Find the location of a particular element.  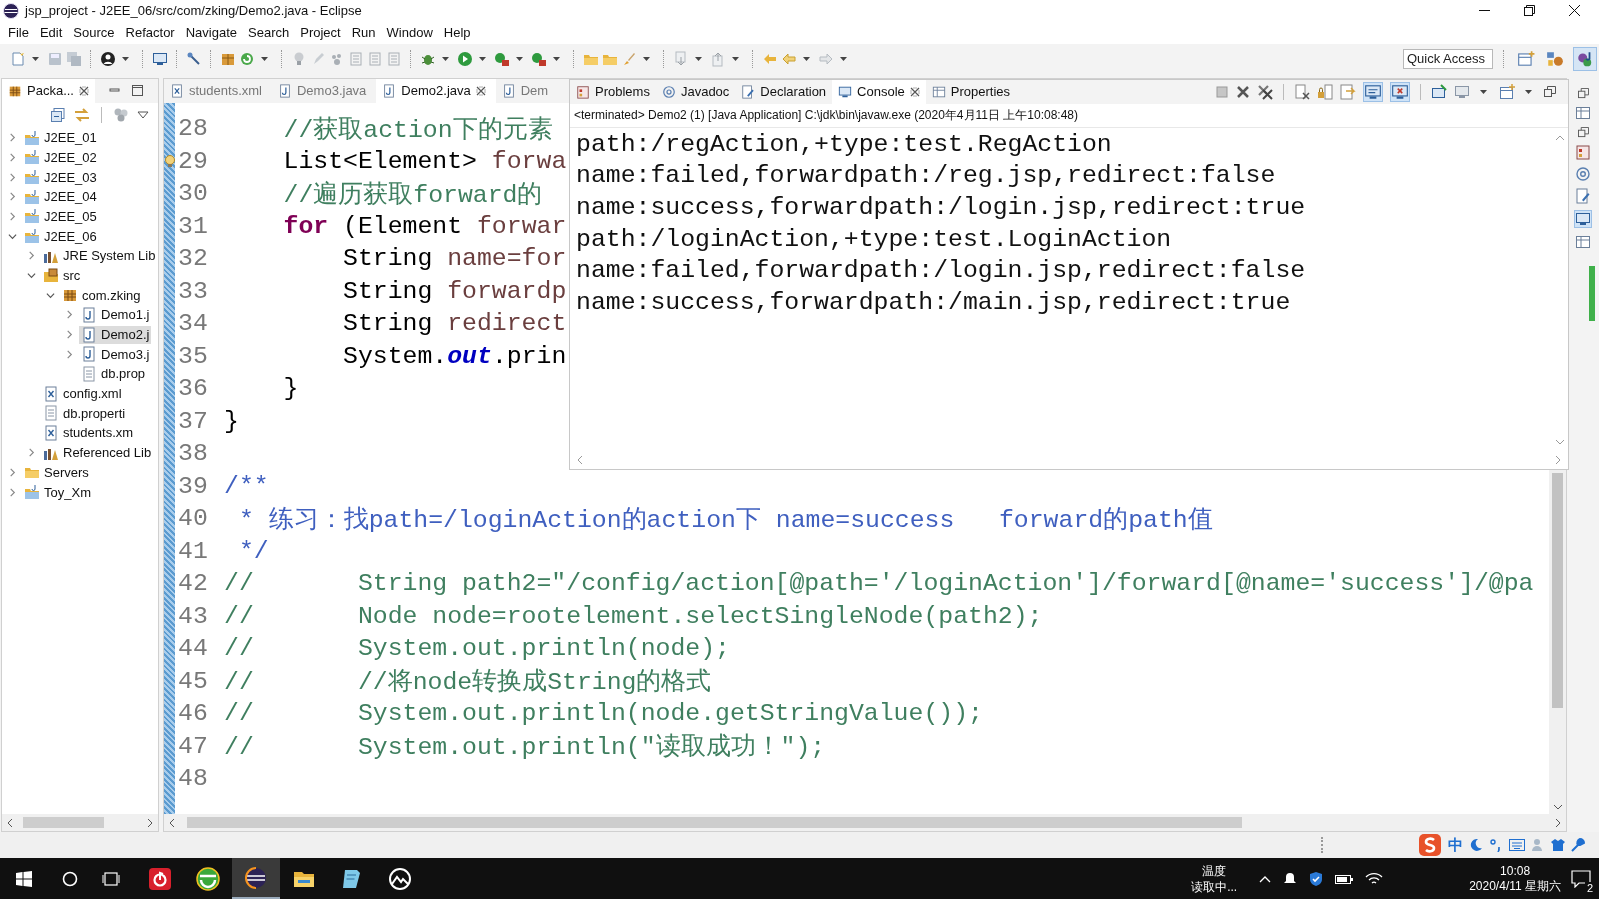

tree-item: com.zking is located at coordinates (101, 295).